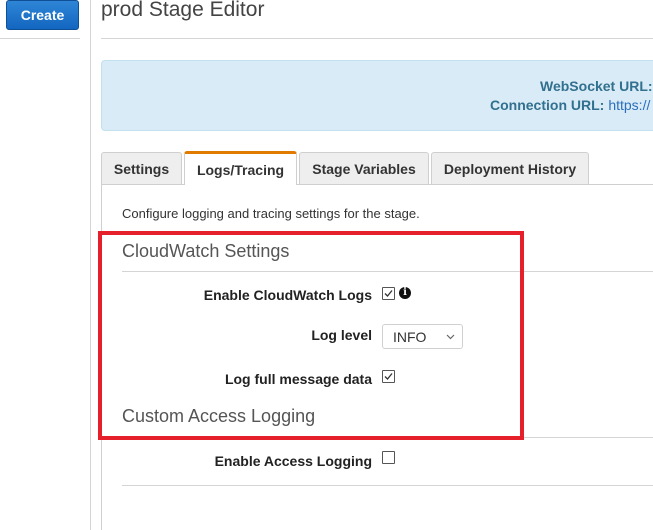 The height and width of the screenshot is (530, 653). What do you see at coordinates (183, 10) in the screenshot?
I see `page-title: prod Stage Editor` at bounding box center [183, 10].